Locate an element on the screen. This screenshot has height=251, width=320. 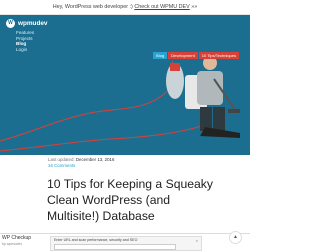
nav-item-features: Features is located at coordinates (25, 33).